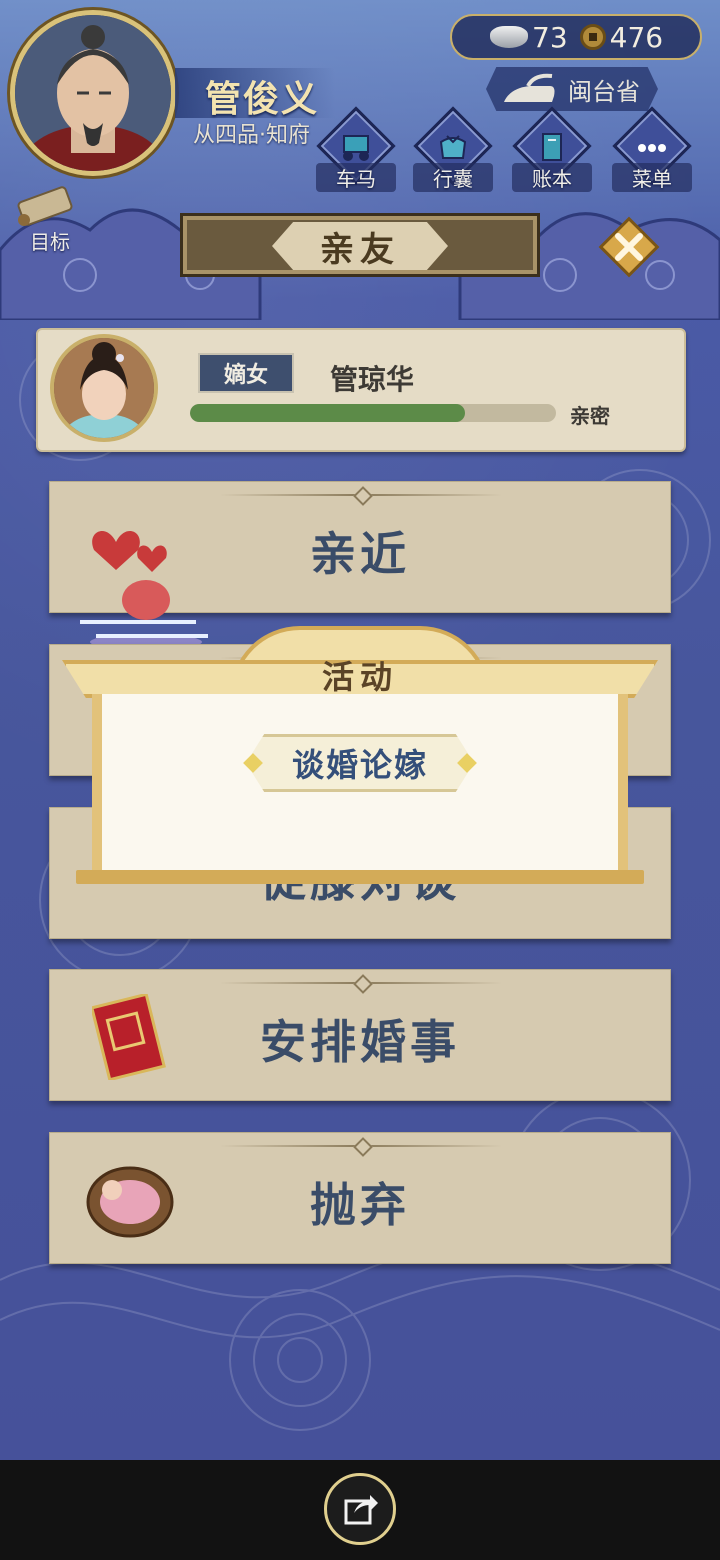 The image size is (720, 1560). I want to click on share-button, so click(360, 1509).